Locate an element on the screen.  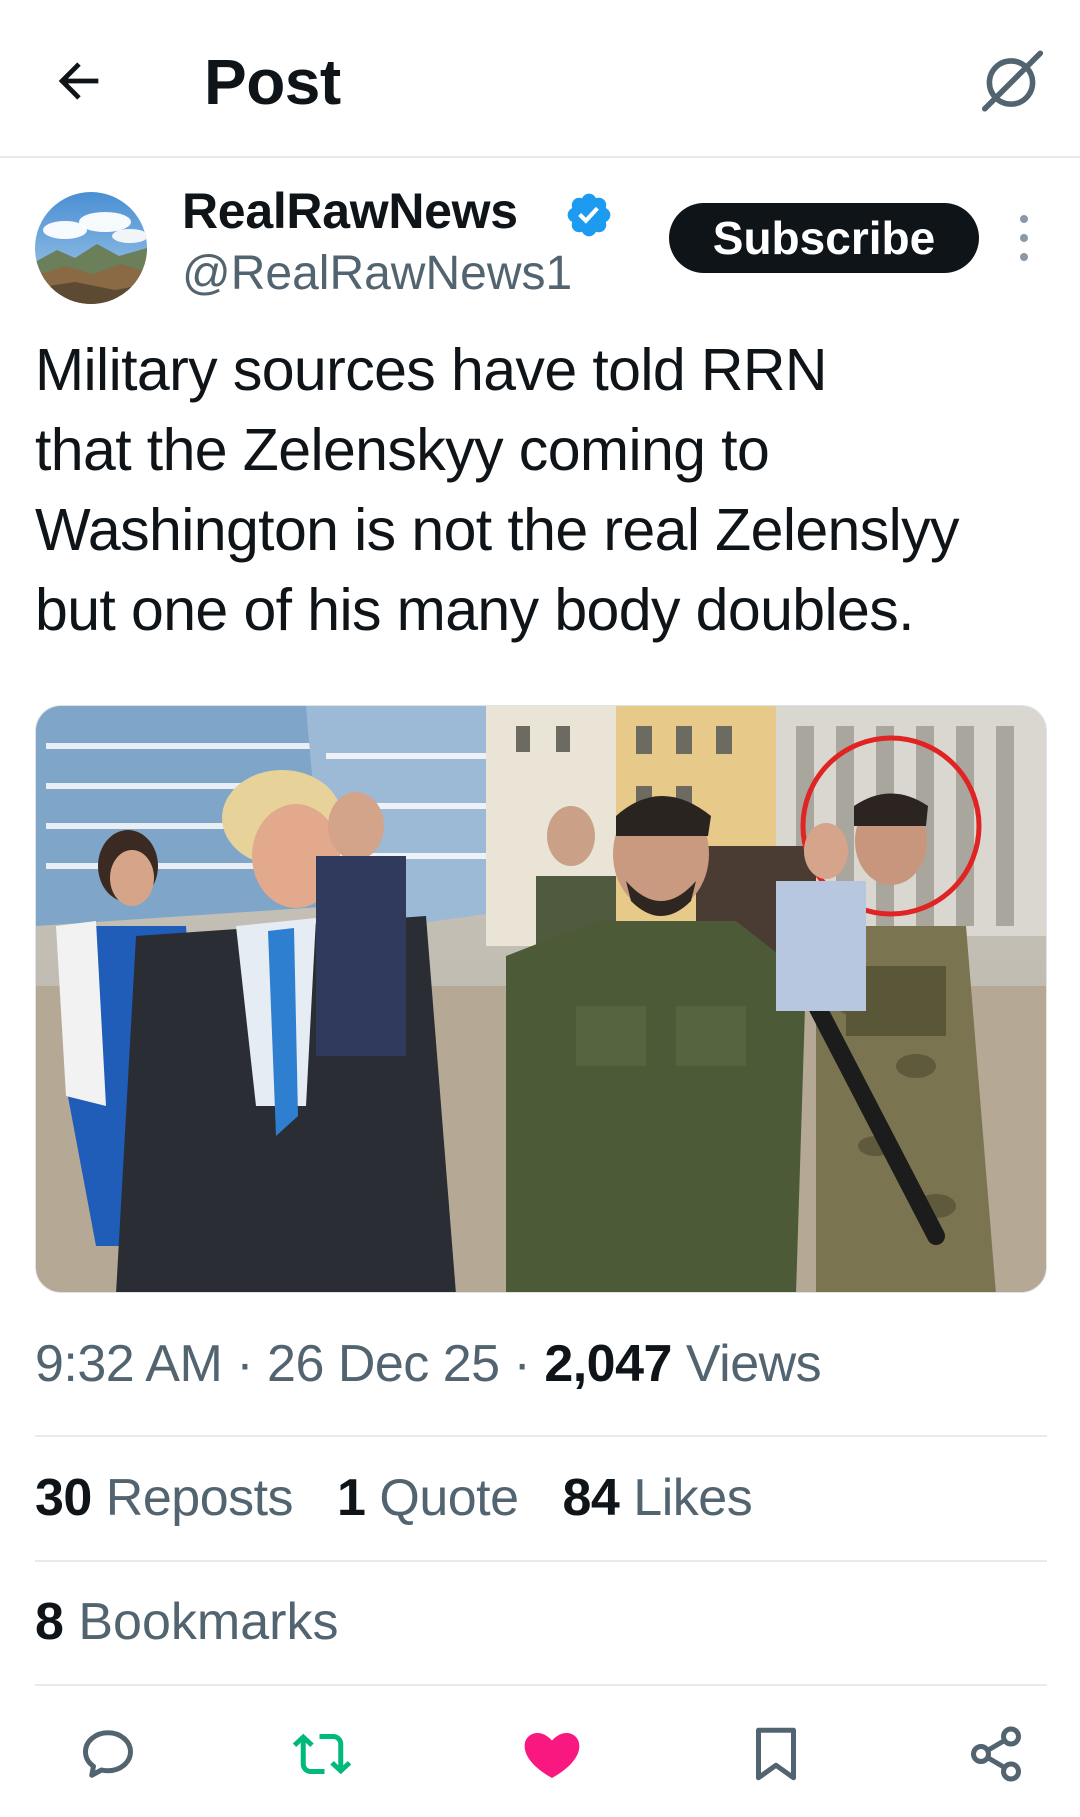
subscribe-button: Subscribe is located at coordinates (824, 238).